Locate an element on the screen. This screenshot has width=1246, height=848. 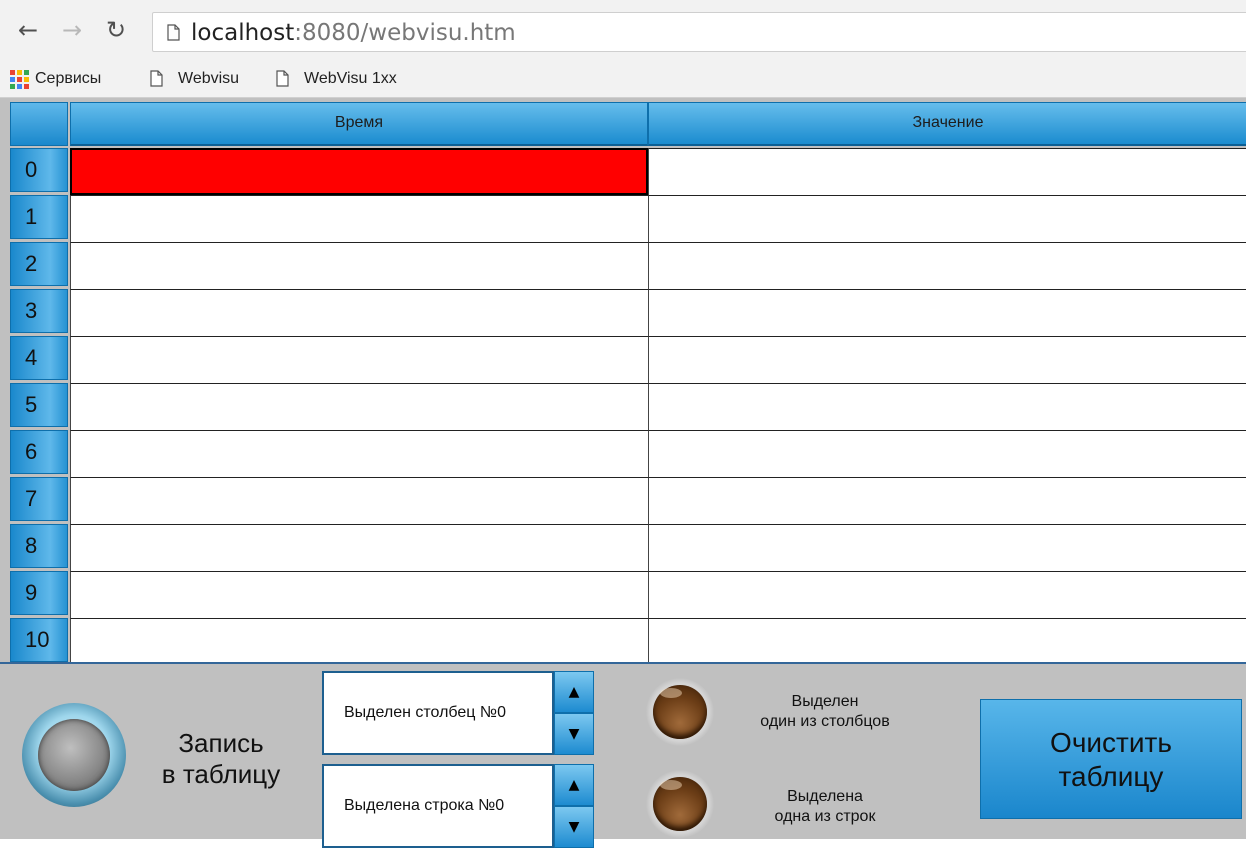
row-selected-label: Выделена одна из строк is located at coordinates (825, 807).